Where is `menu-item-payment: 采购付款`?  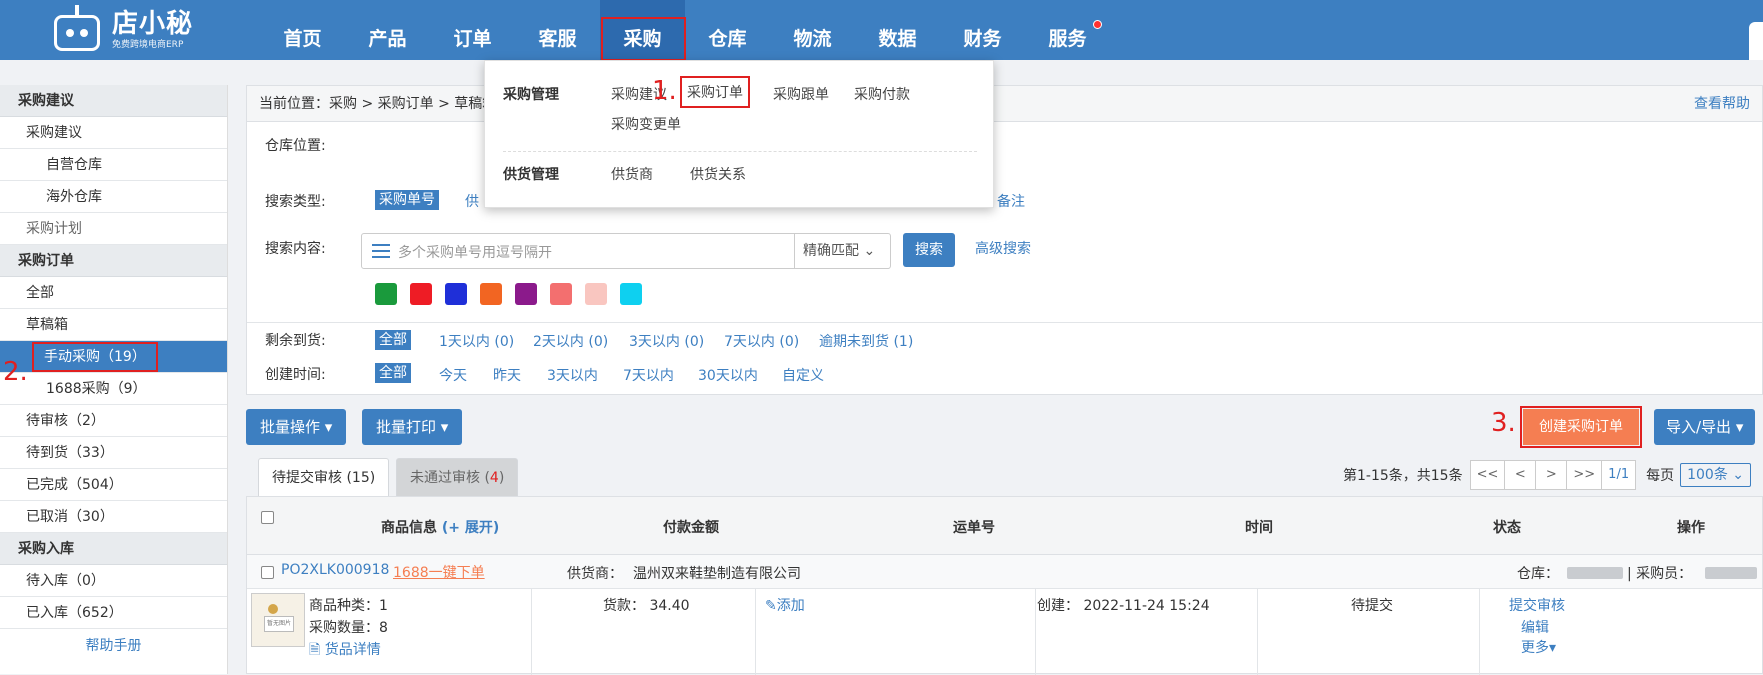 menu-item-payment: 采购付款 is located at coordinates (882, 94).